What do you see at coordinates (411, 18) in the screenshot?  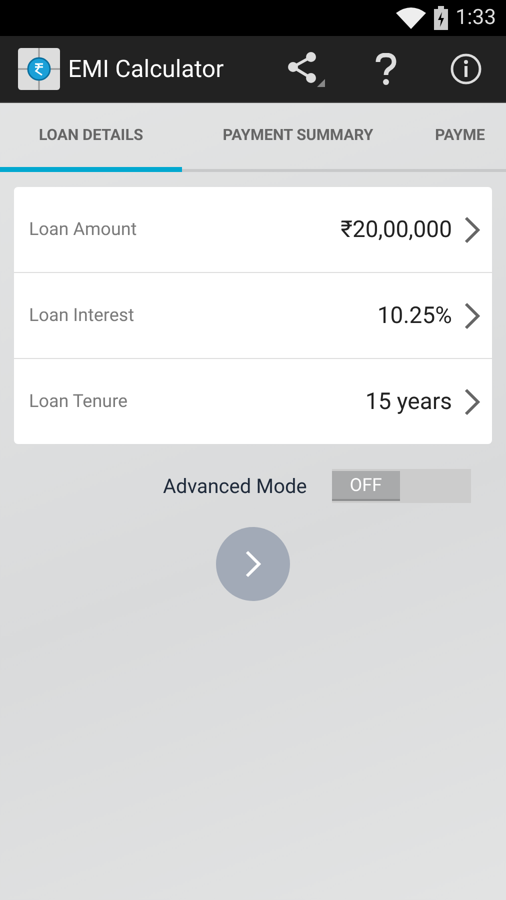 I see `wifi-icon` at bounding box center [411, 18].